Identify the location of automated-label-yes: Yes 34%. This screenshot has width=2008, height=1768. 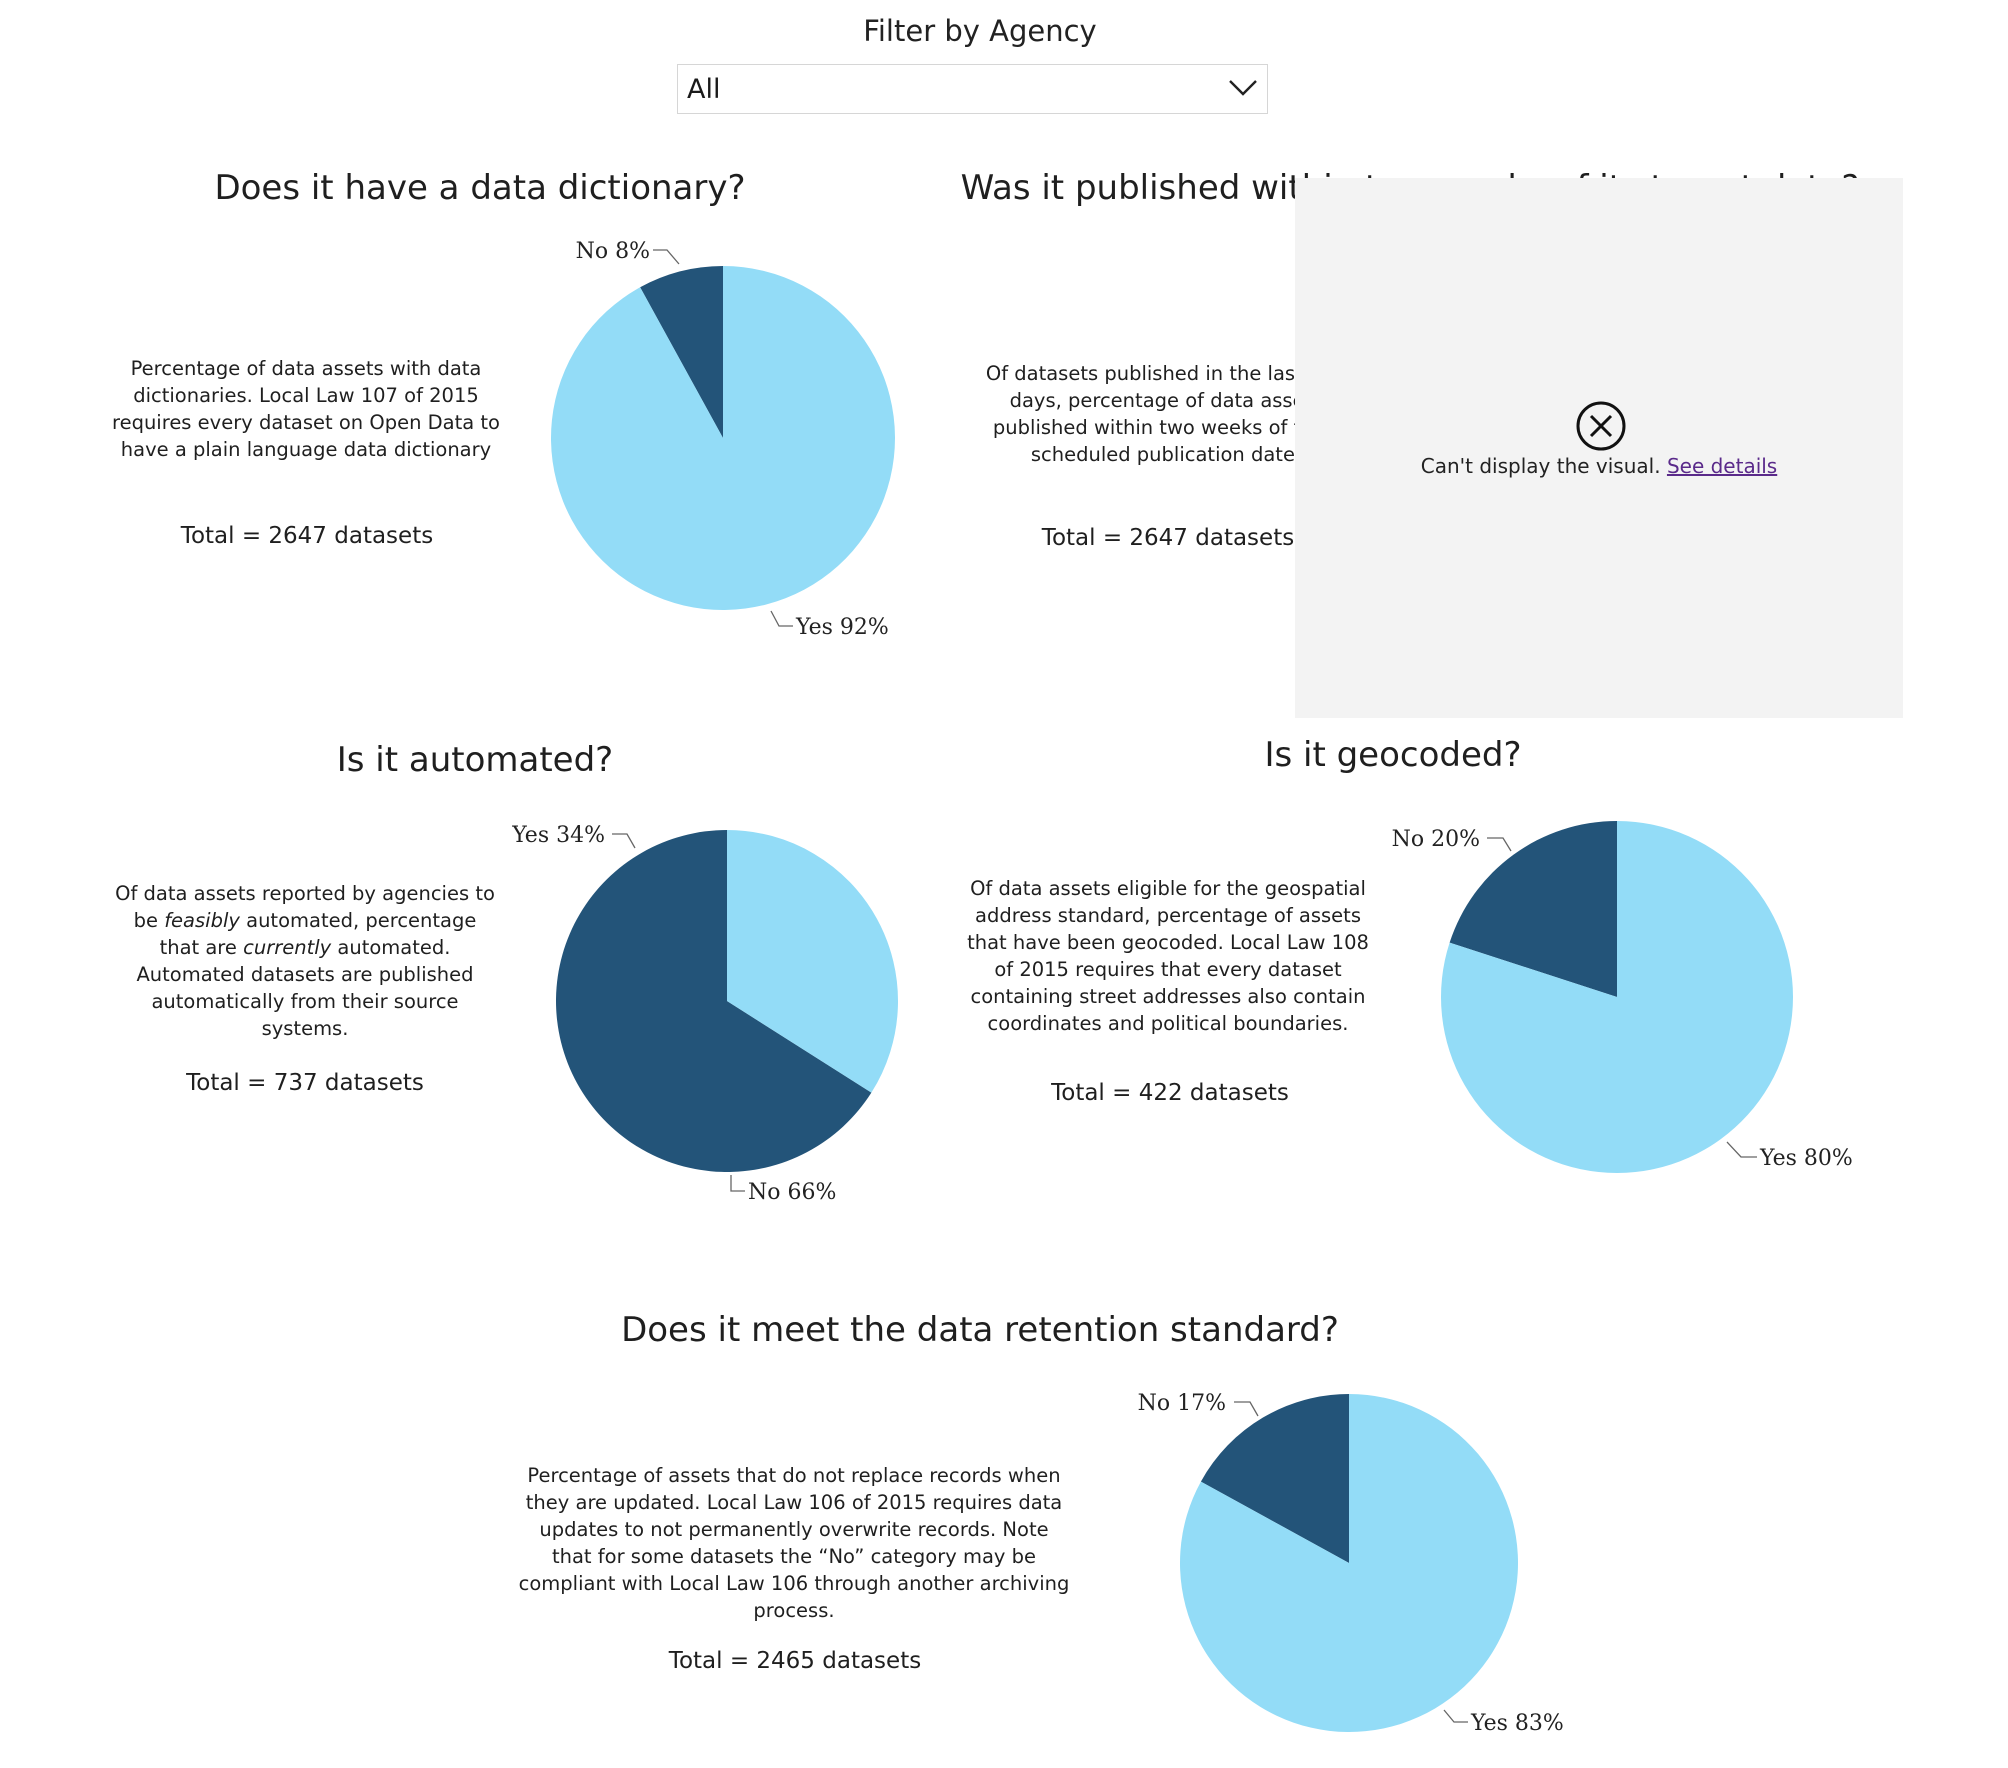
(558, 835).